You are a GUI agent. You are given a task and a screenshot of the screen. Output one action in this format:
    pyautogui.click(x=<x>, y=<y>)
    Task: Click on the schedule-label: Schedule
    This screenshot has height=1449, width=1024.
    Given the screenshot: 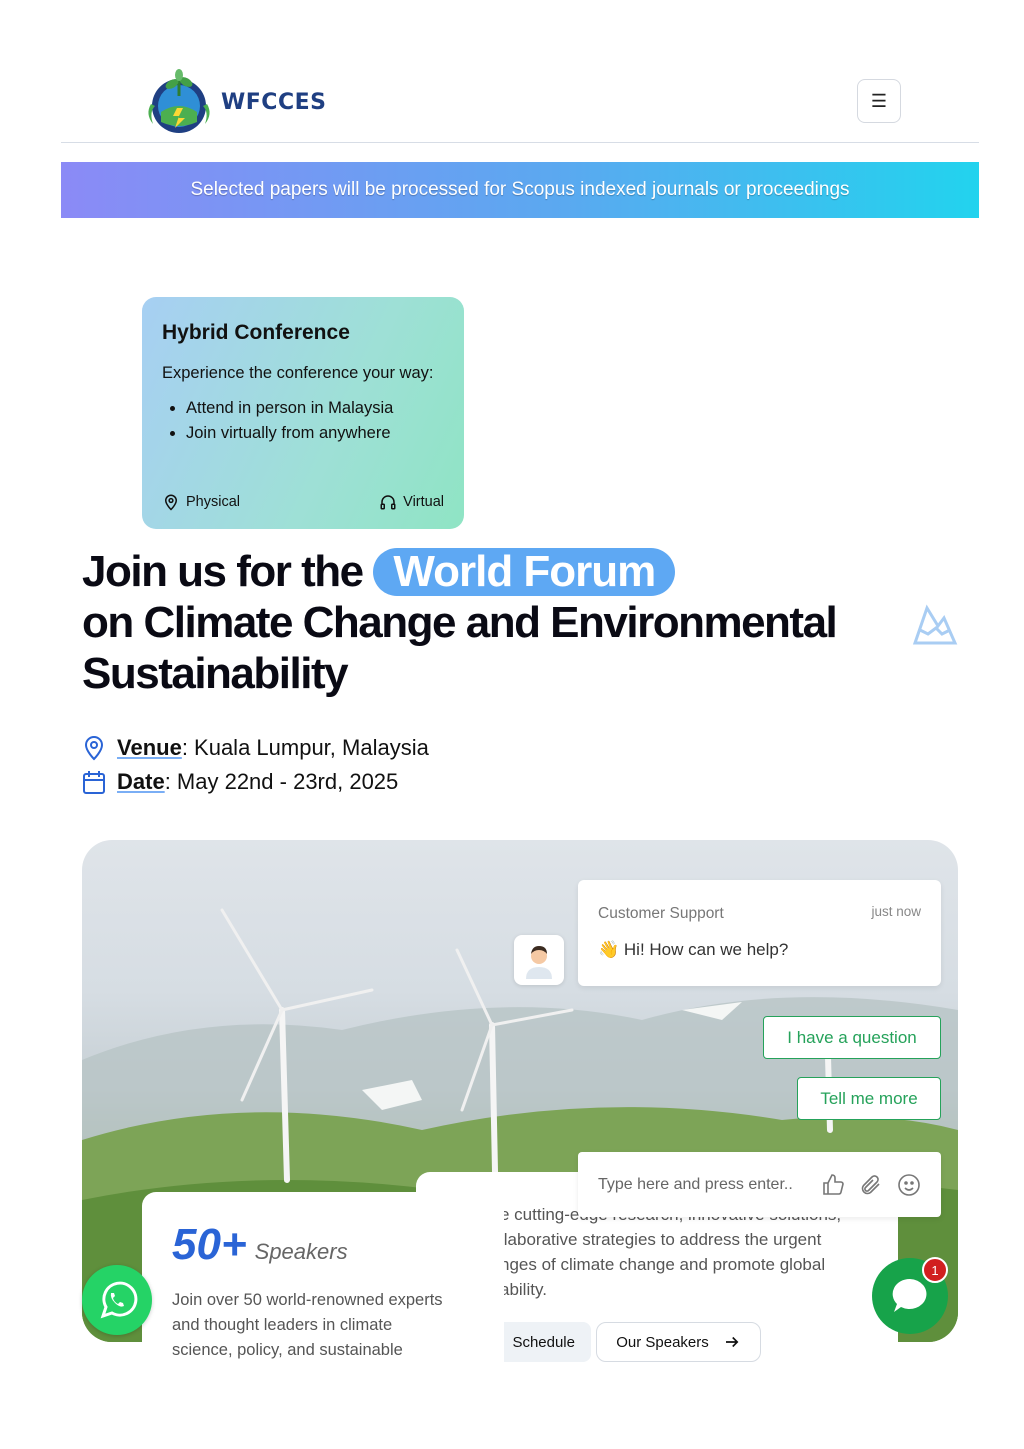 What is the action you would take?
    pyautogui.click(x=543, y=1342)
    